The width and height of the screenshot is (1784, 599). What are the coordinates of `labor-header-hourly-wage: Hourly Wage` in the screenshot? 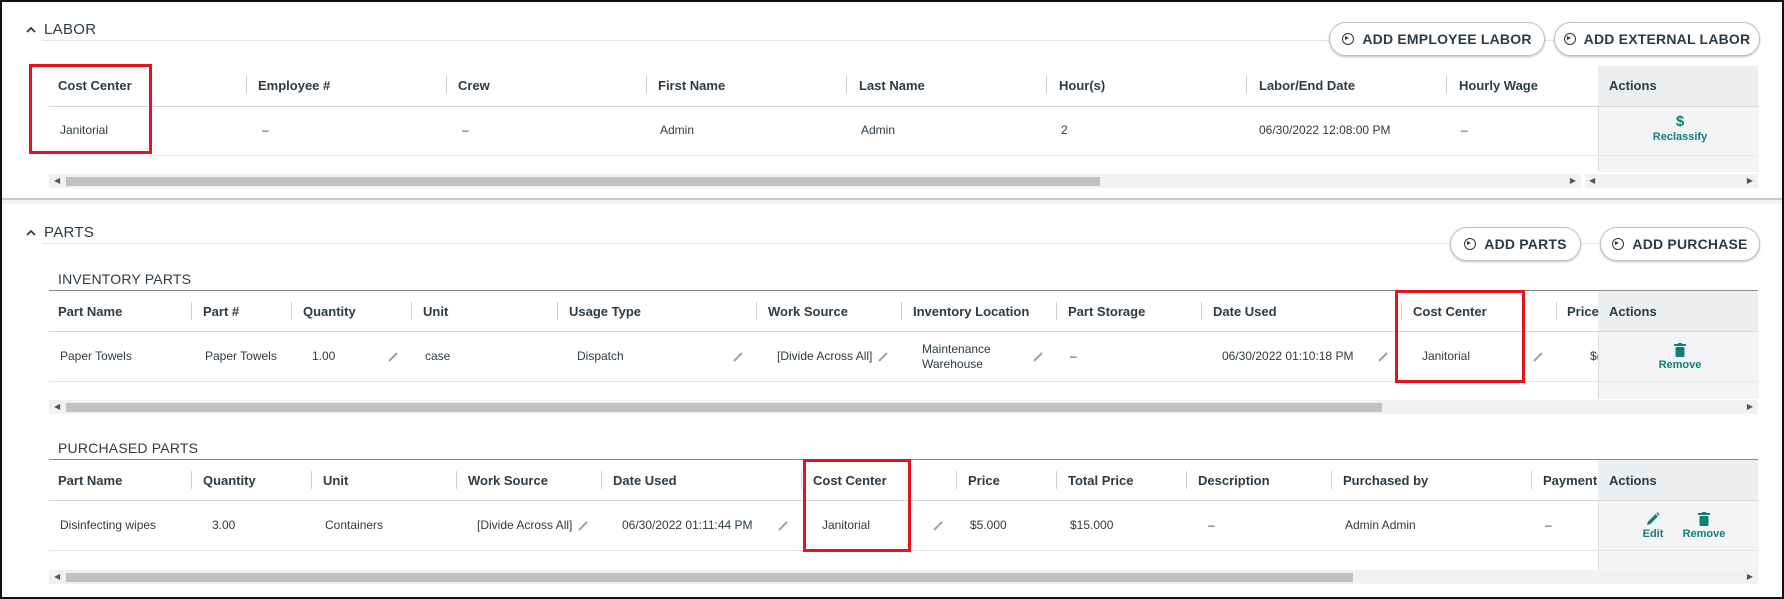 It's located at (1498, 85).